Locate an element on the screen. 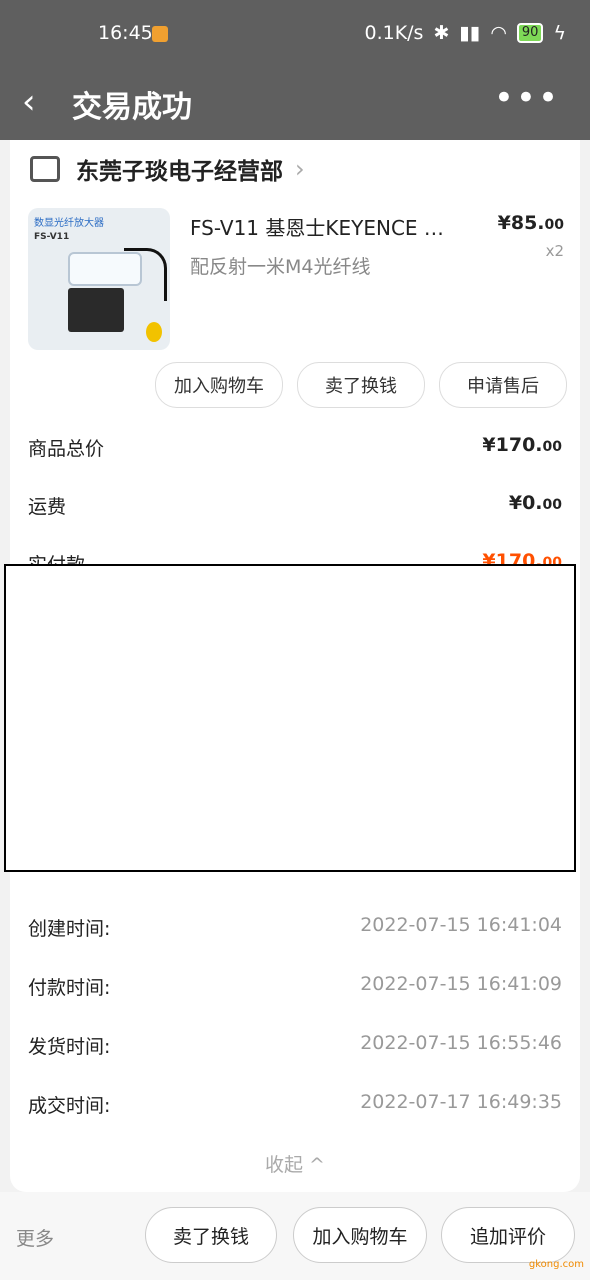 The width and height of the screenshot is (590, 1280). shop-row: 东莞子琰电子经营部 › is located at coordinates (167, 169).